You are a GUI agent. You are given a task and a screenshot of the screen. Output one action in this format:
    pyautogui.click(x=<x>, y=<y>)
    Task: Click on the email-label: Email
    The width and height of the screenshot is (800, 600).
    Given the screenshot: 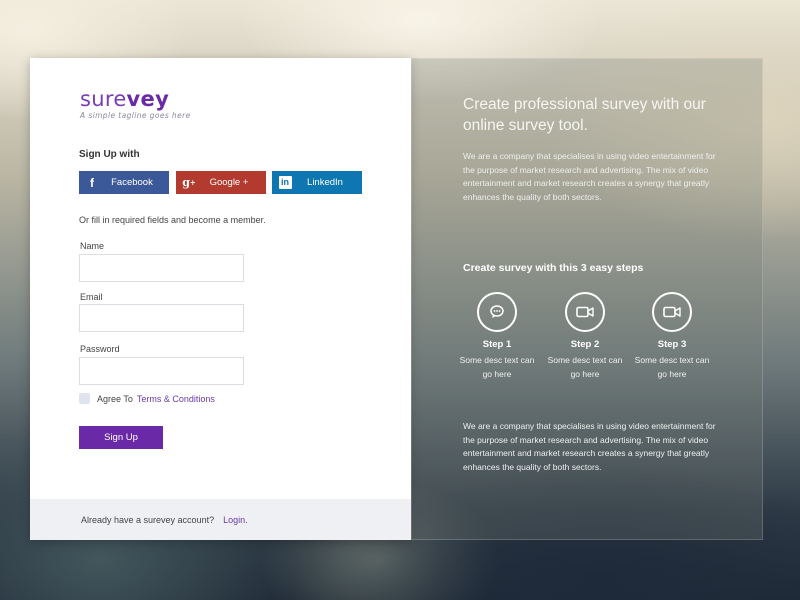 What is the action you would take?
    pyautogui.click(x=91, y=297)
    